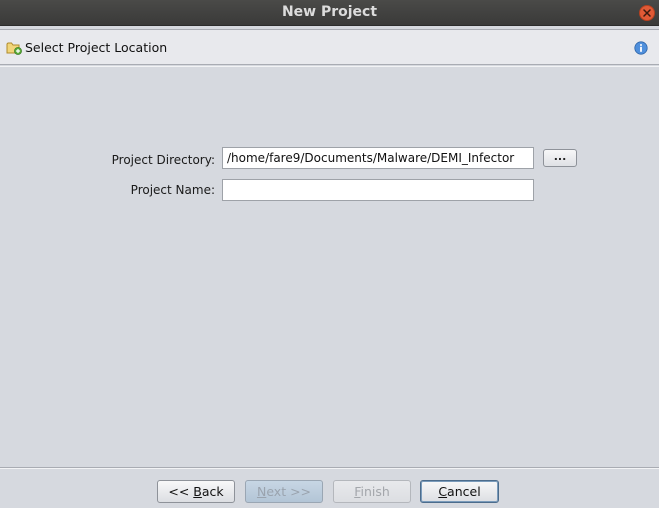 The image size is (659, 508). I want to click on back-button-mnemonic: B, so click(197, 491).